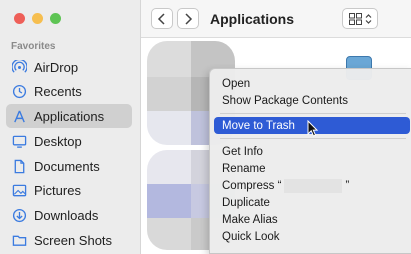 The image size is (411, 254). I want to click on sidebar-item-screen-shots: Screen Shots, so click(69, 240).